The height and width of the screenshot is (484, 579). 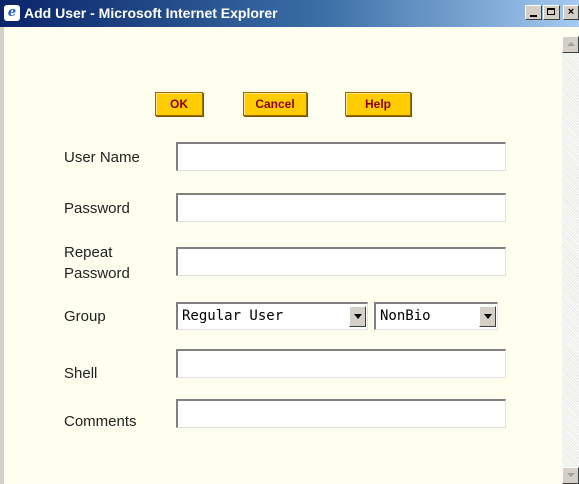 I want to click on repeat-password-input, so click(x=341, y=261).